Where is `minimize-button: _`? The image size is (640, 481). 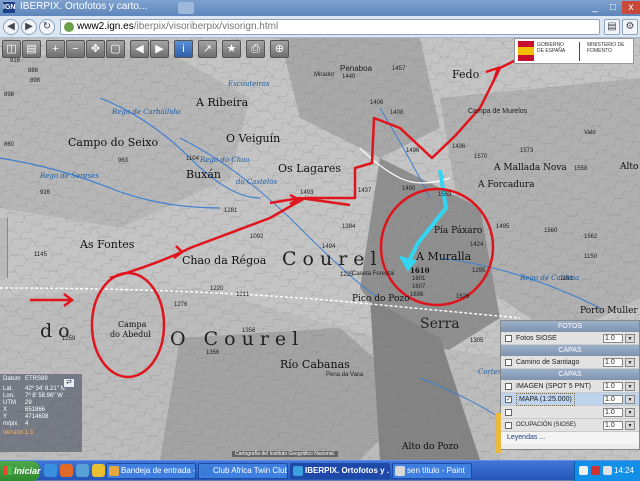 minimize-button: _ is located at coordinates (595, 7).